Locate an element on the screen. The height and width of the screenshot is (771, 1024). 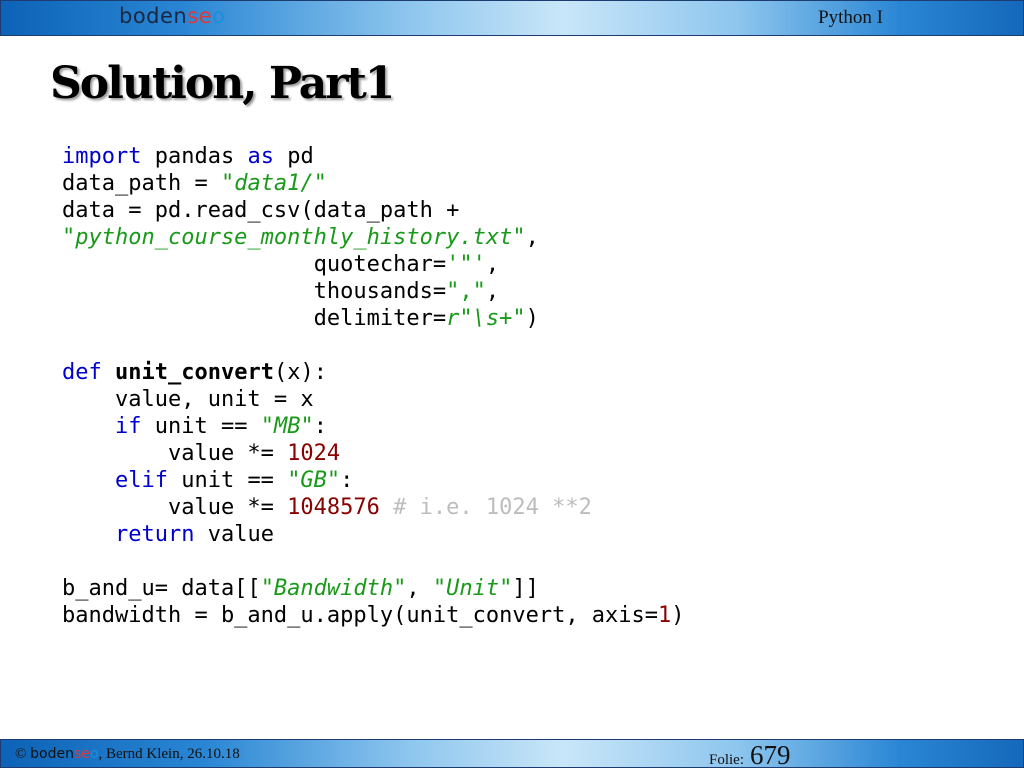
code-line: return value is located at coordinates (194, 534).